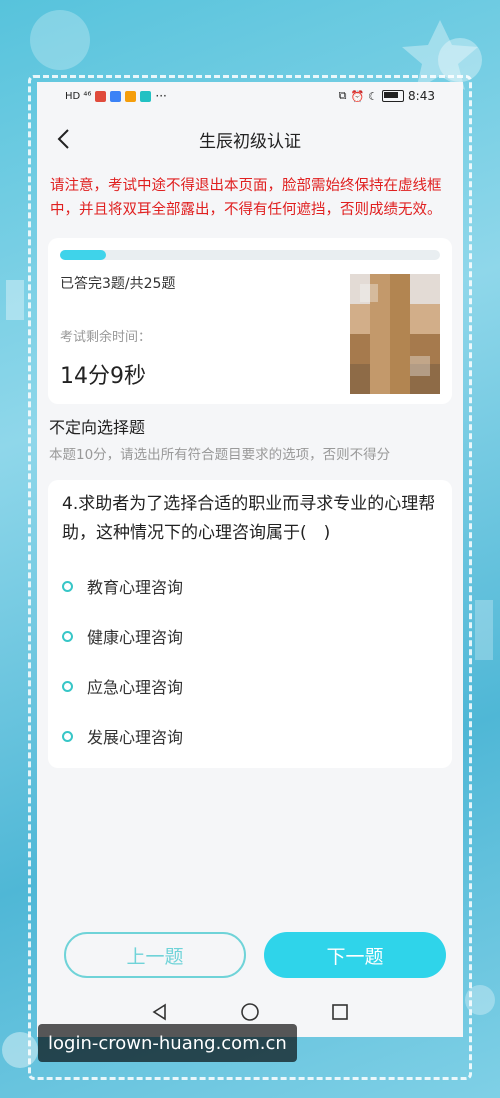  I want to click on clock: 8:43, so click(421, 96).